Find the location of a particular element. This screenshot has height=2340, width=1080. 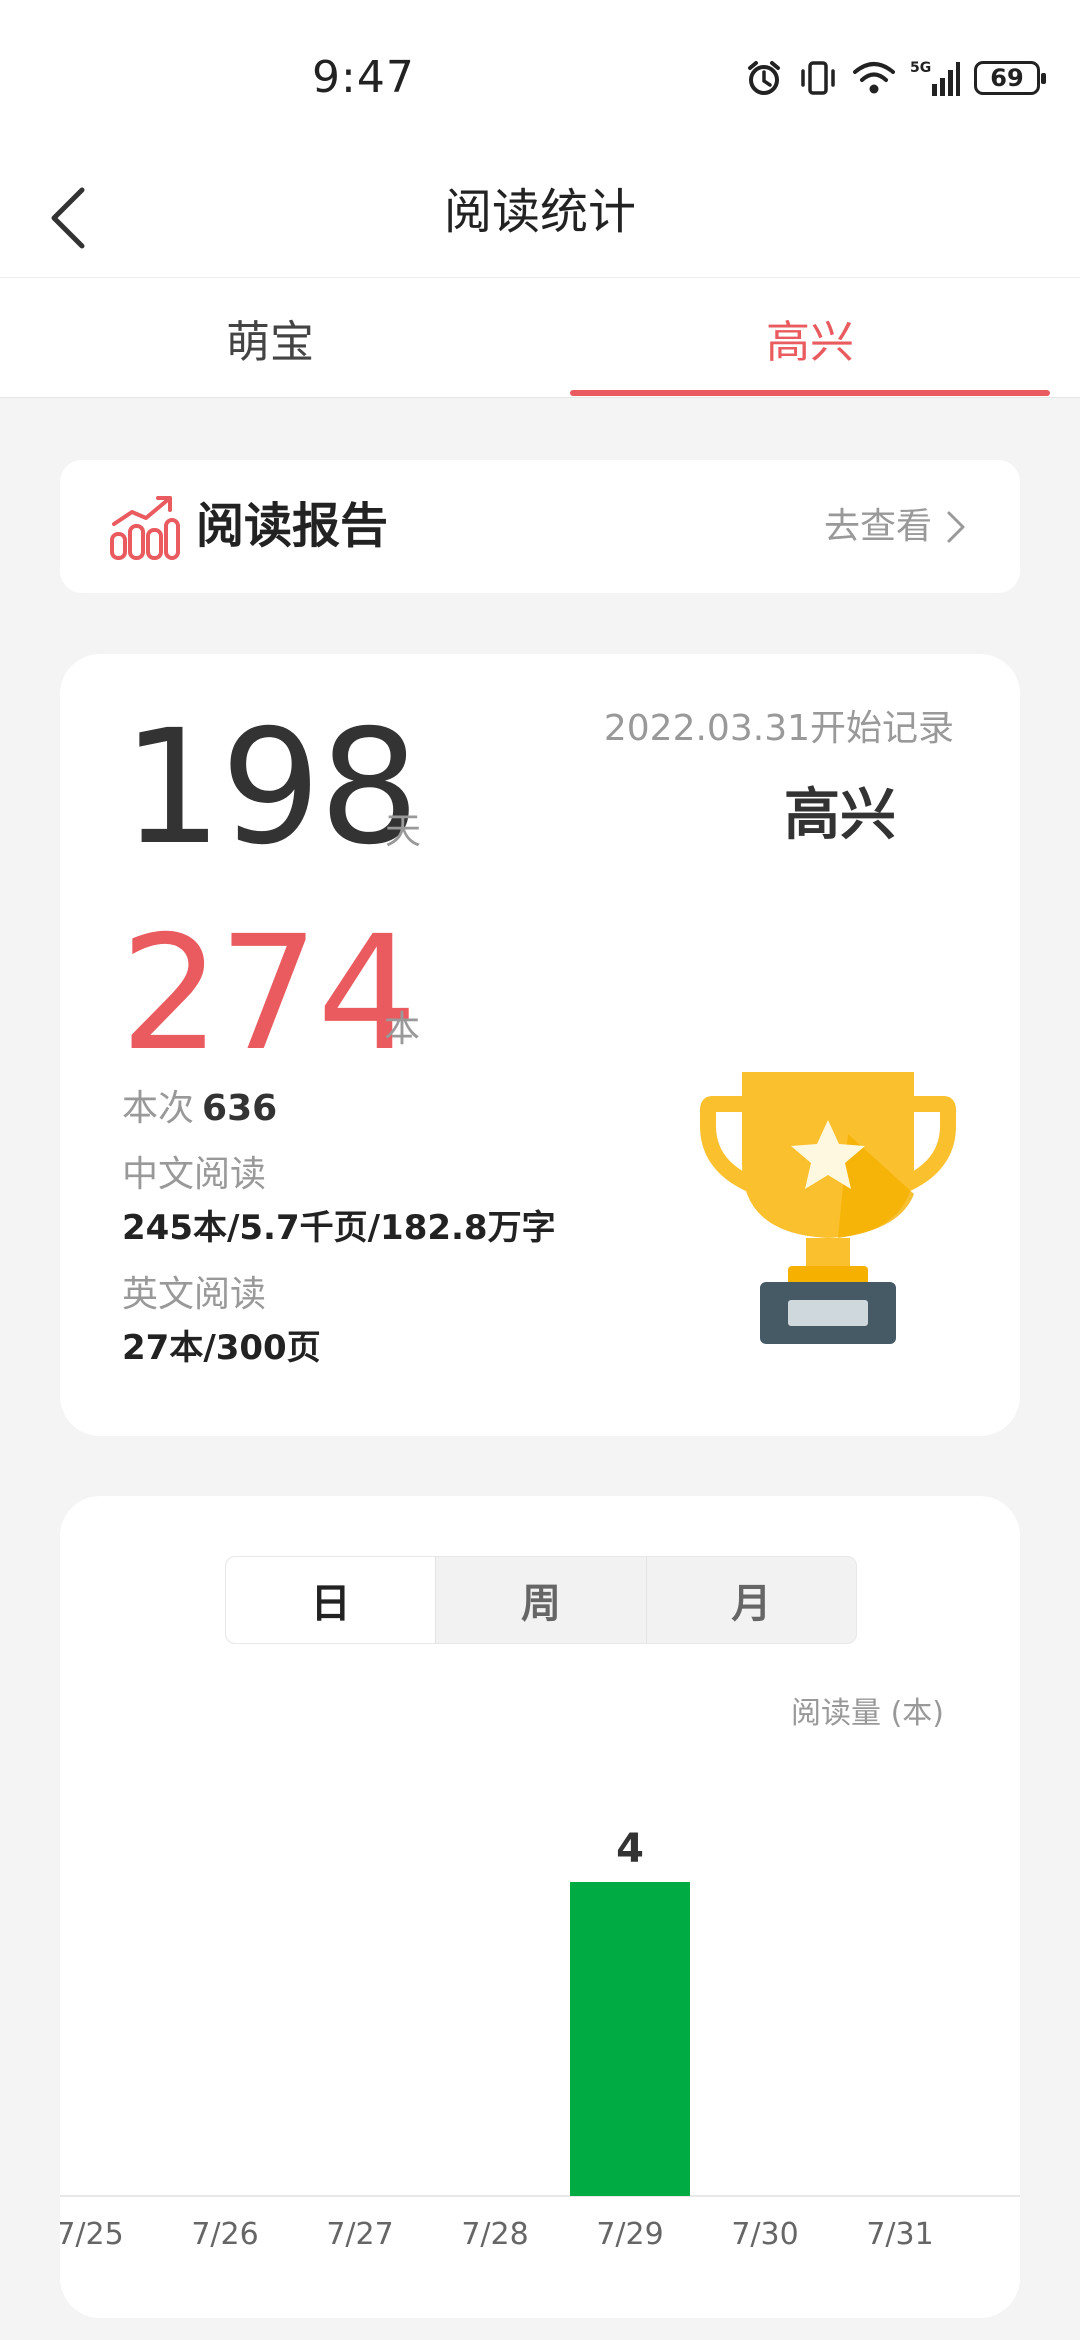

status-time: 9:47 is located at coordinates (363, 77).